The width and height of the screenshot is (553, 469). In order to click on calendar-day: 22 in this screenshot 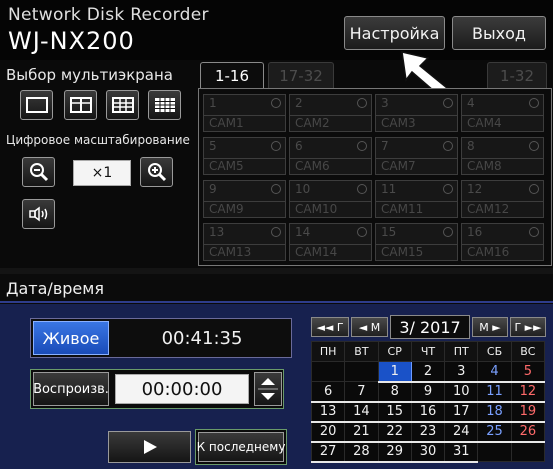, I will do `click(394, 432)`.